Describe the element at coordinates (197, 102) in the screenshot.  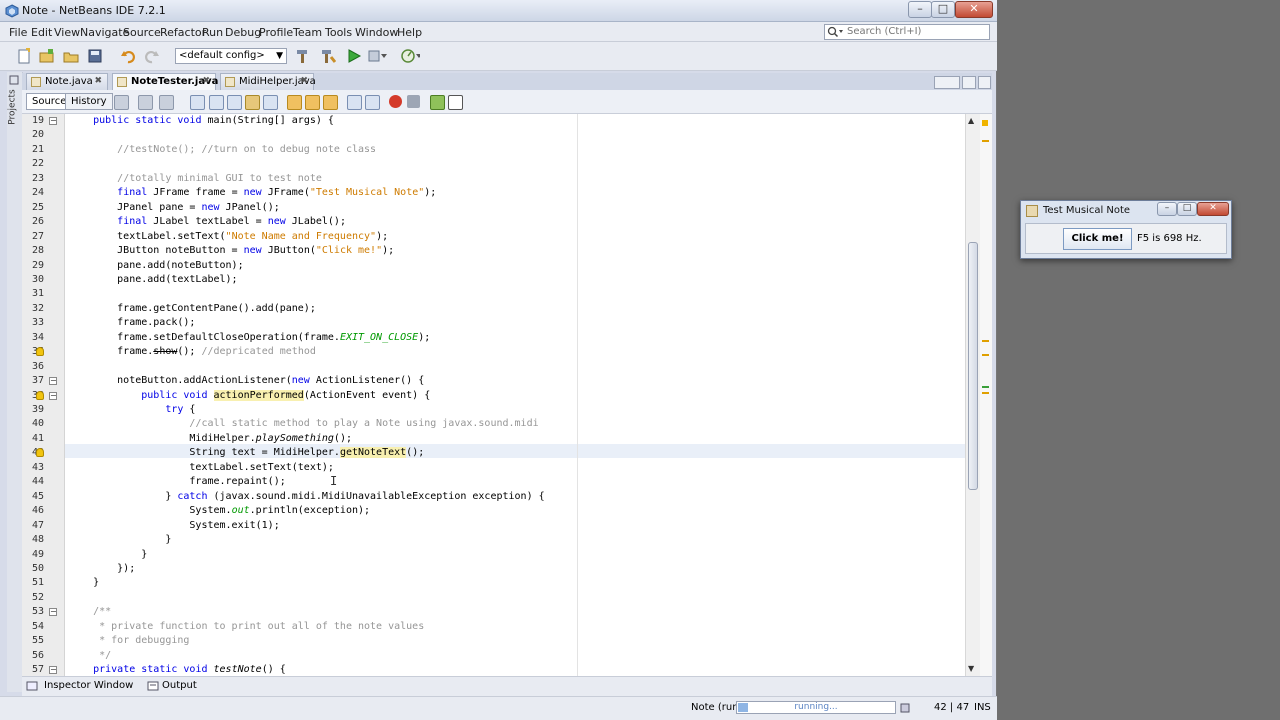
I see `find-icon` at that location.